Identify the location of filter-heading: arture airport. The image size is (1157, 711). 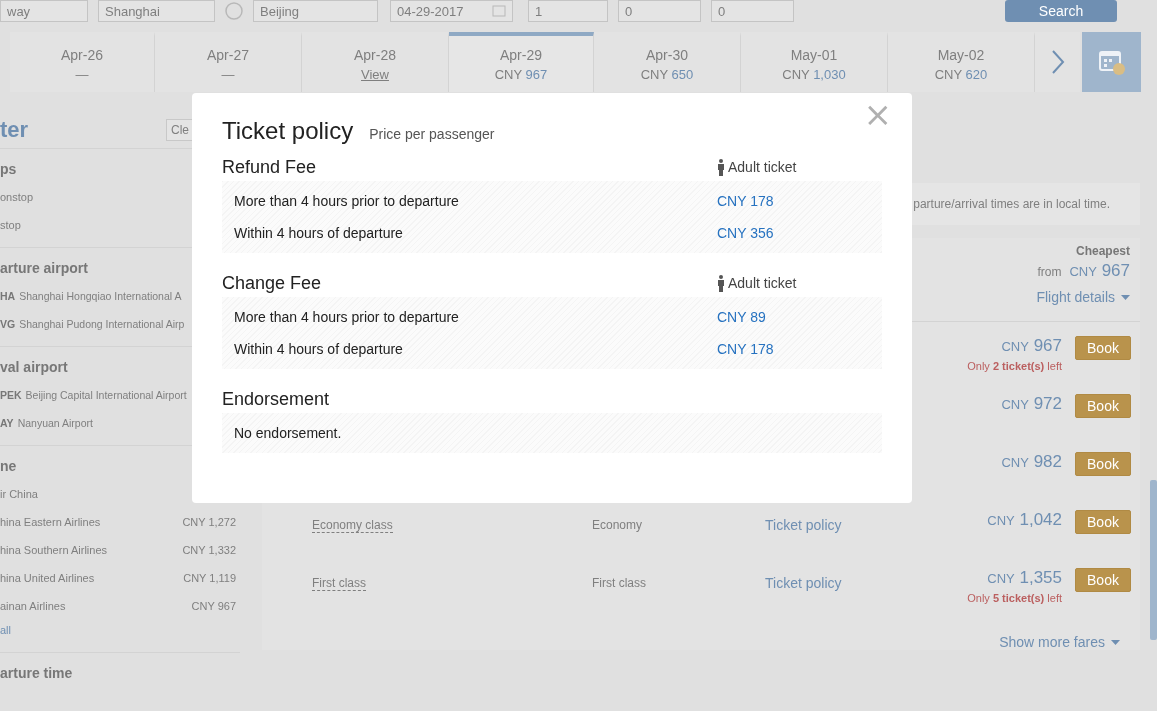
(44, 269).